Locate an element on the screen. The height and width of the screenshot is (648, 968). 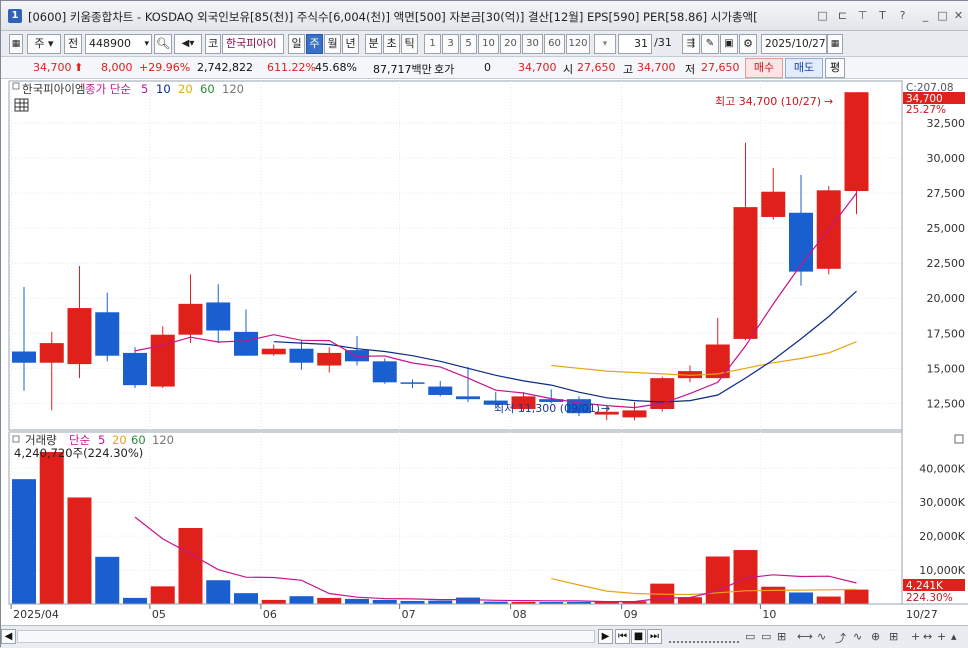
period-year: 년 is located at coordinates (350, 44).